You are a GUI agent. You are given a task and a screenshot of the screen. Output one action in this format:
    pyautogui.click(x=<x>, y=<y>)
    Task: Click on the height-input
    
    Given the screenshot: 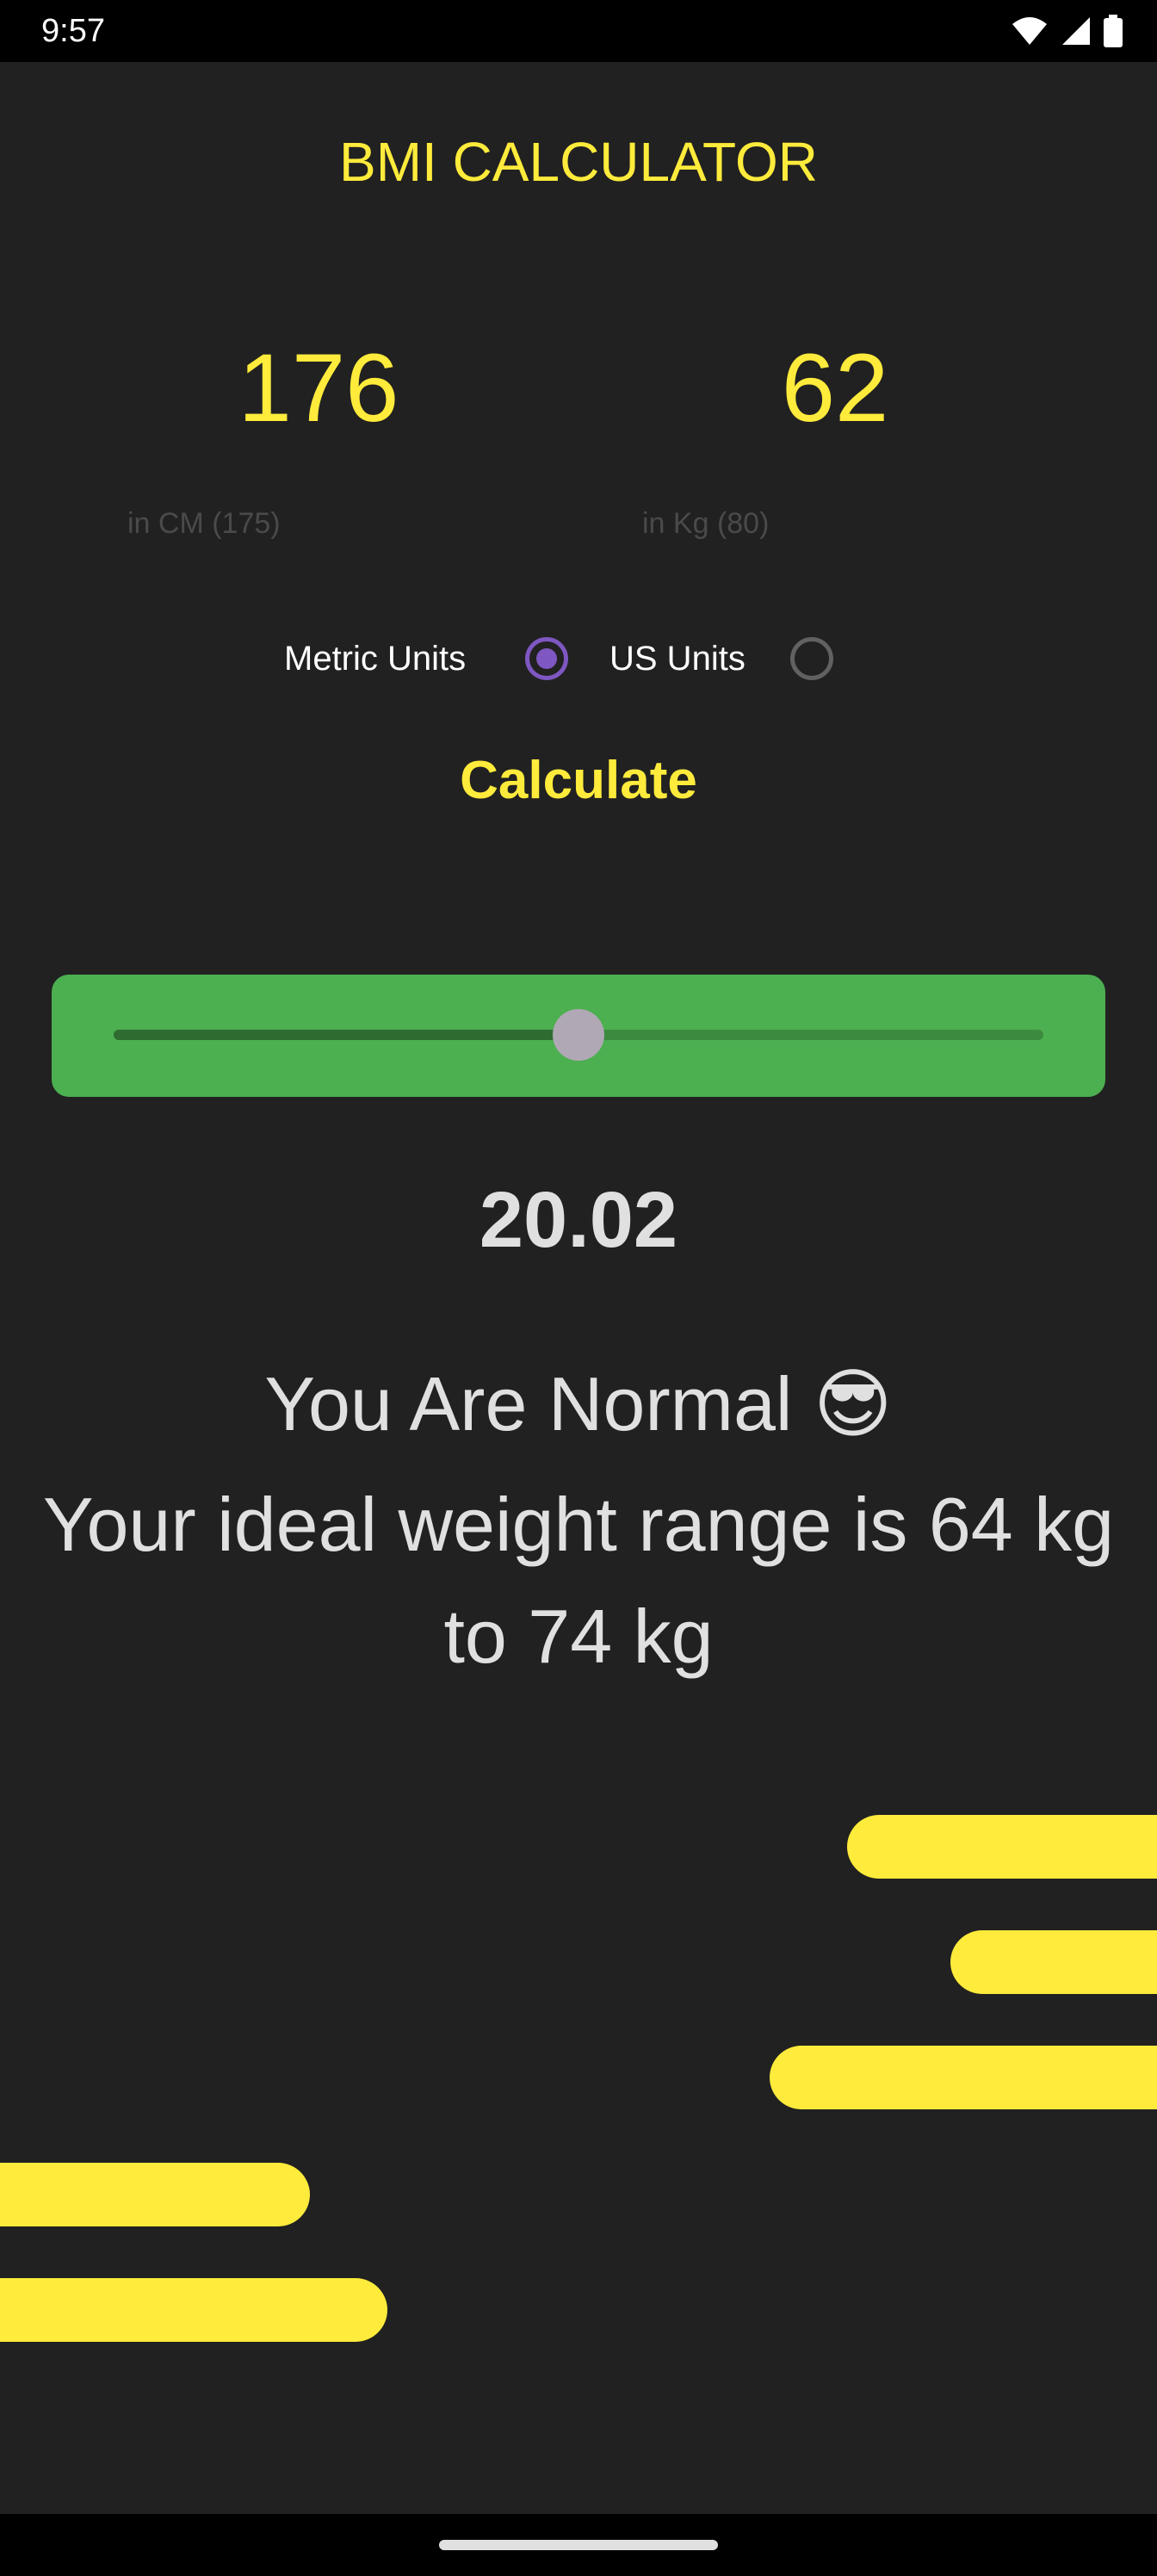 What is the action you would take?
    pyautogui.click(x=319, y=388)
    